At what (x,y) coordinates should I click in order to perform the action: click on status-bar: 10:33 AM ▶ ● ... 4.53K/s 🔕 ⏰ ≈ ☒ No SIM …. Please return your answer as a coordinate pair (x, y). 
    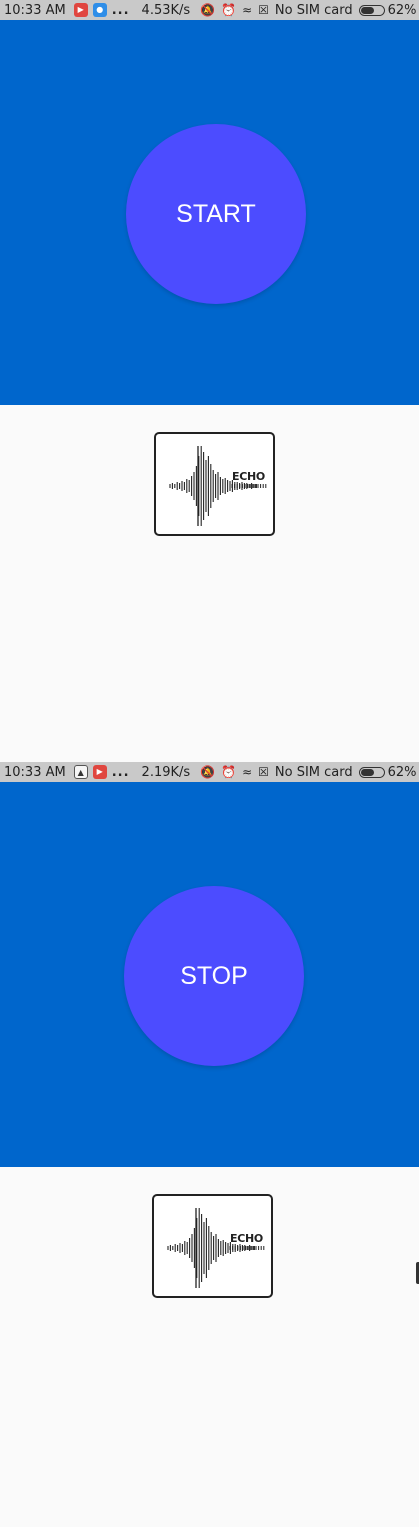
    Looking at the image, I should click on (209, 10).